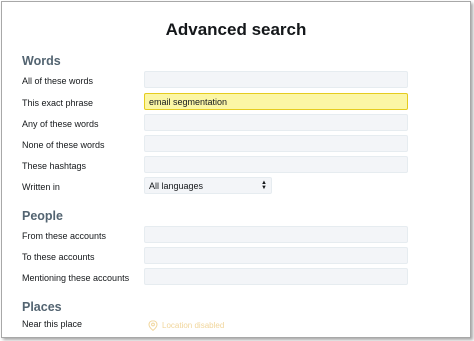 The width and height of the screenshot is (474, 341). What do you see at coordinates (41, 61) in the screenshot?
I see `section-heading-words: Words` at bounding box center [41, 61].